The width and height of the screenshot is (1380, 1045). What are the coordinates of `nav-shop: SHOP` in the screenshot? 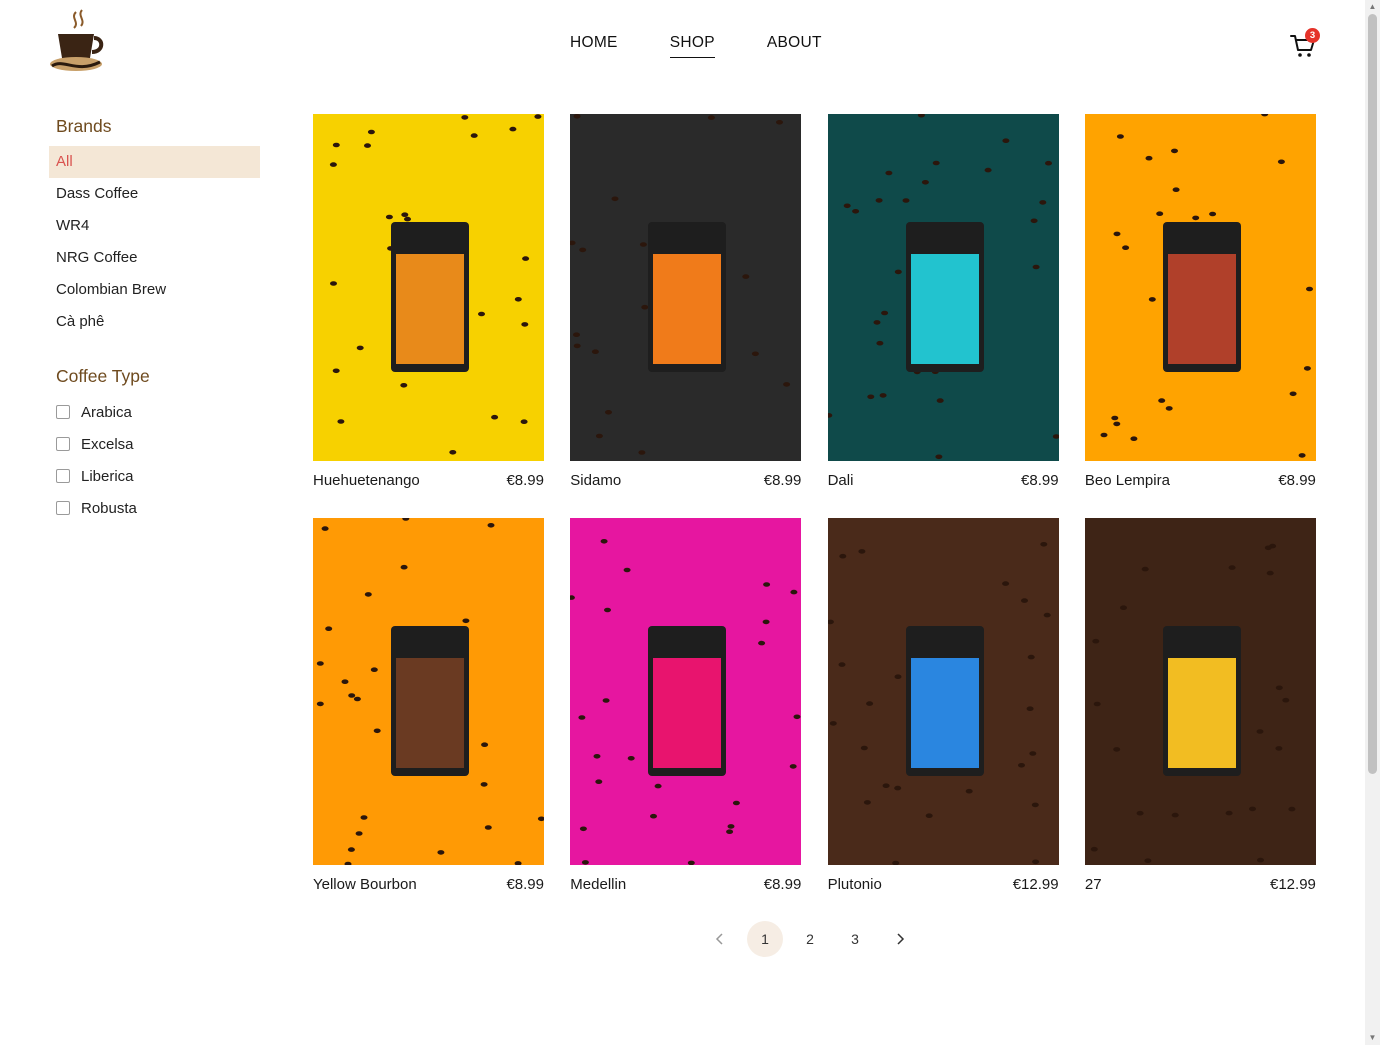 It's located at (692, 46).